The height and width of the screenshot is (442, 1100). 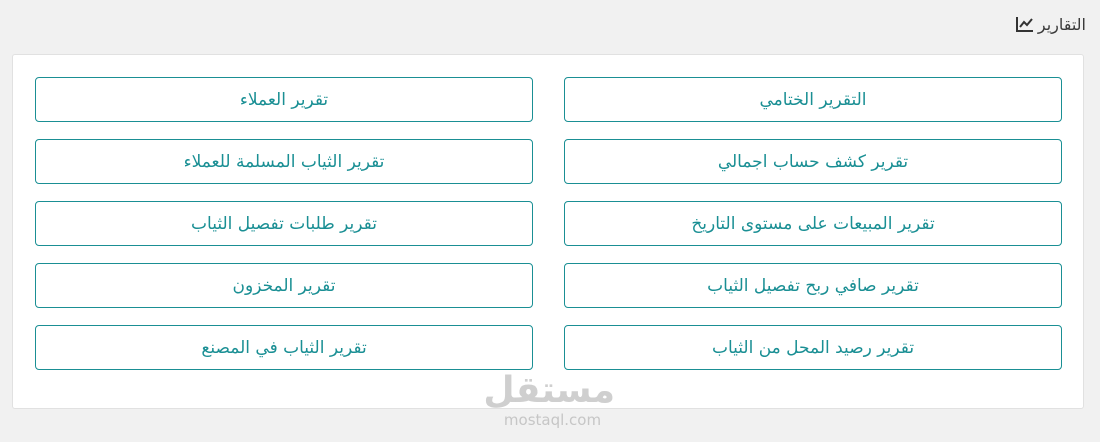 What do you see at coordinates (813, 285) in the screenshot?
I see `report-button-net-profit: تقرير صافي ربح تفصيل الثياب` at bounding box center [813, 285].